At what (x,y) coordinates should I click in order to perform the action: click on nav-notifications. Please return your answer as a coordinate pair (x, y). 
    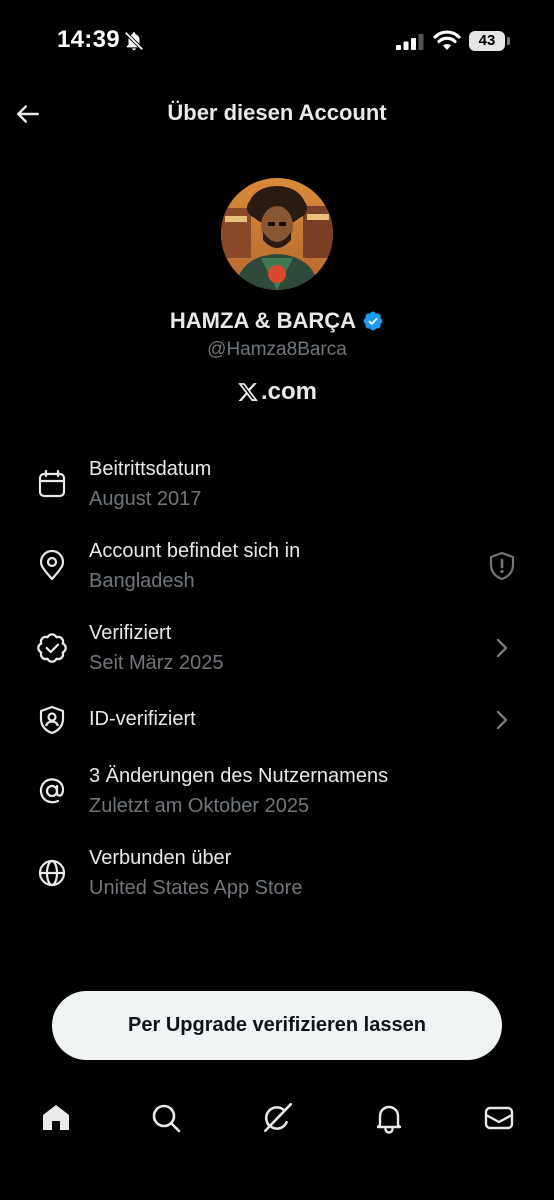
    Looking at the image, I should click on (389, 1118).